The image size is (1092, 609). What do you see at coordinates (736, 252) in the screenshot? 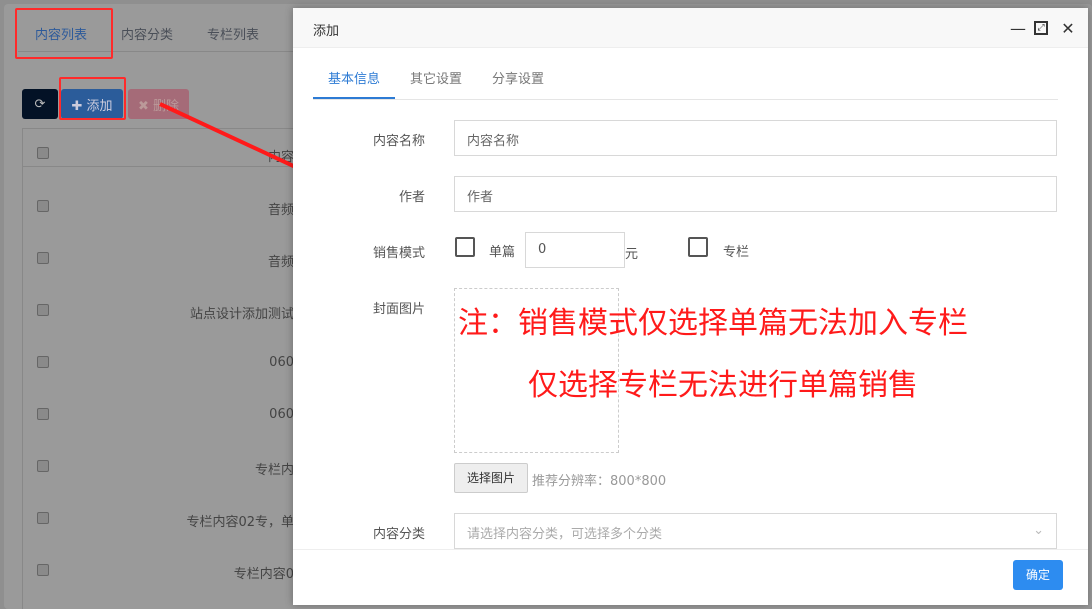
I see `column-label: 专栏` at bounding box center [736, 252].